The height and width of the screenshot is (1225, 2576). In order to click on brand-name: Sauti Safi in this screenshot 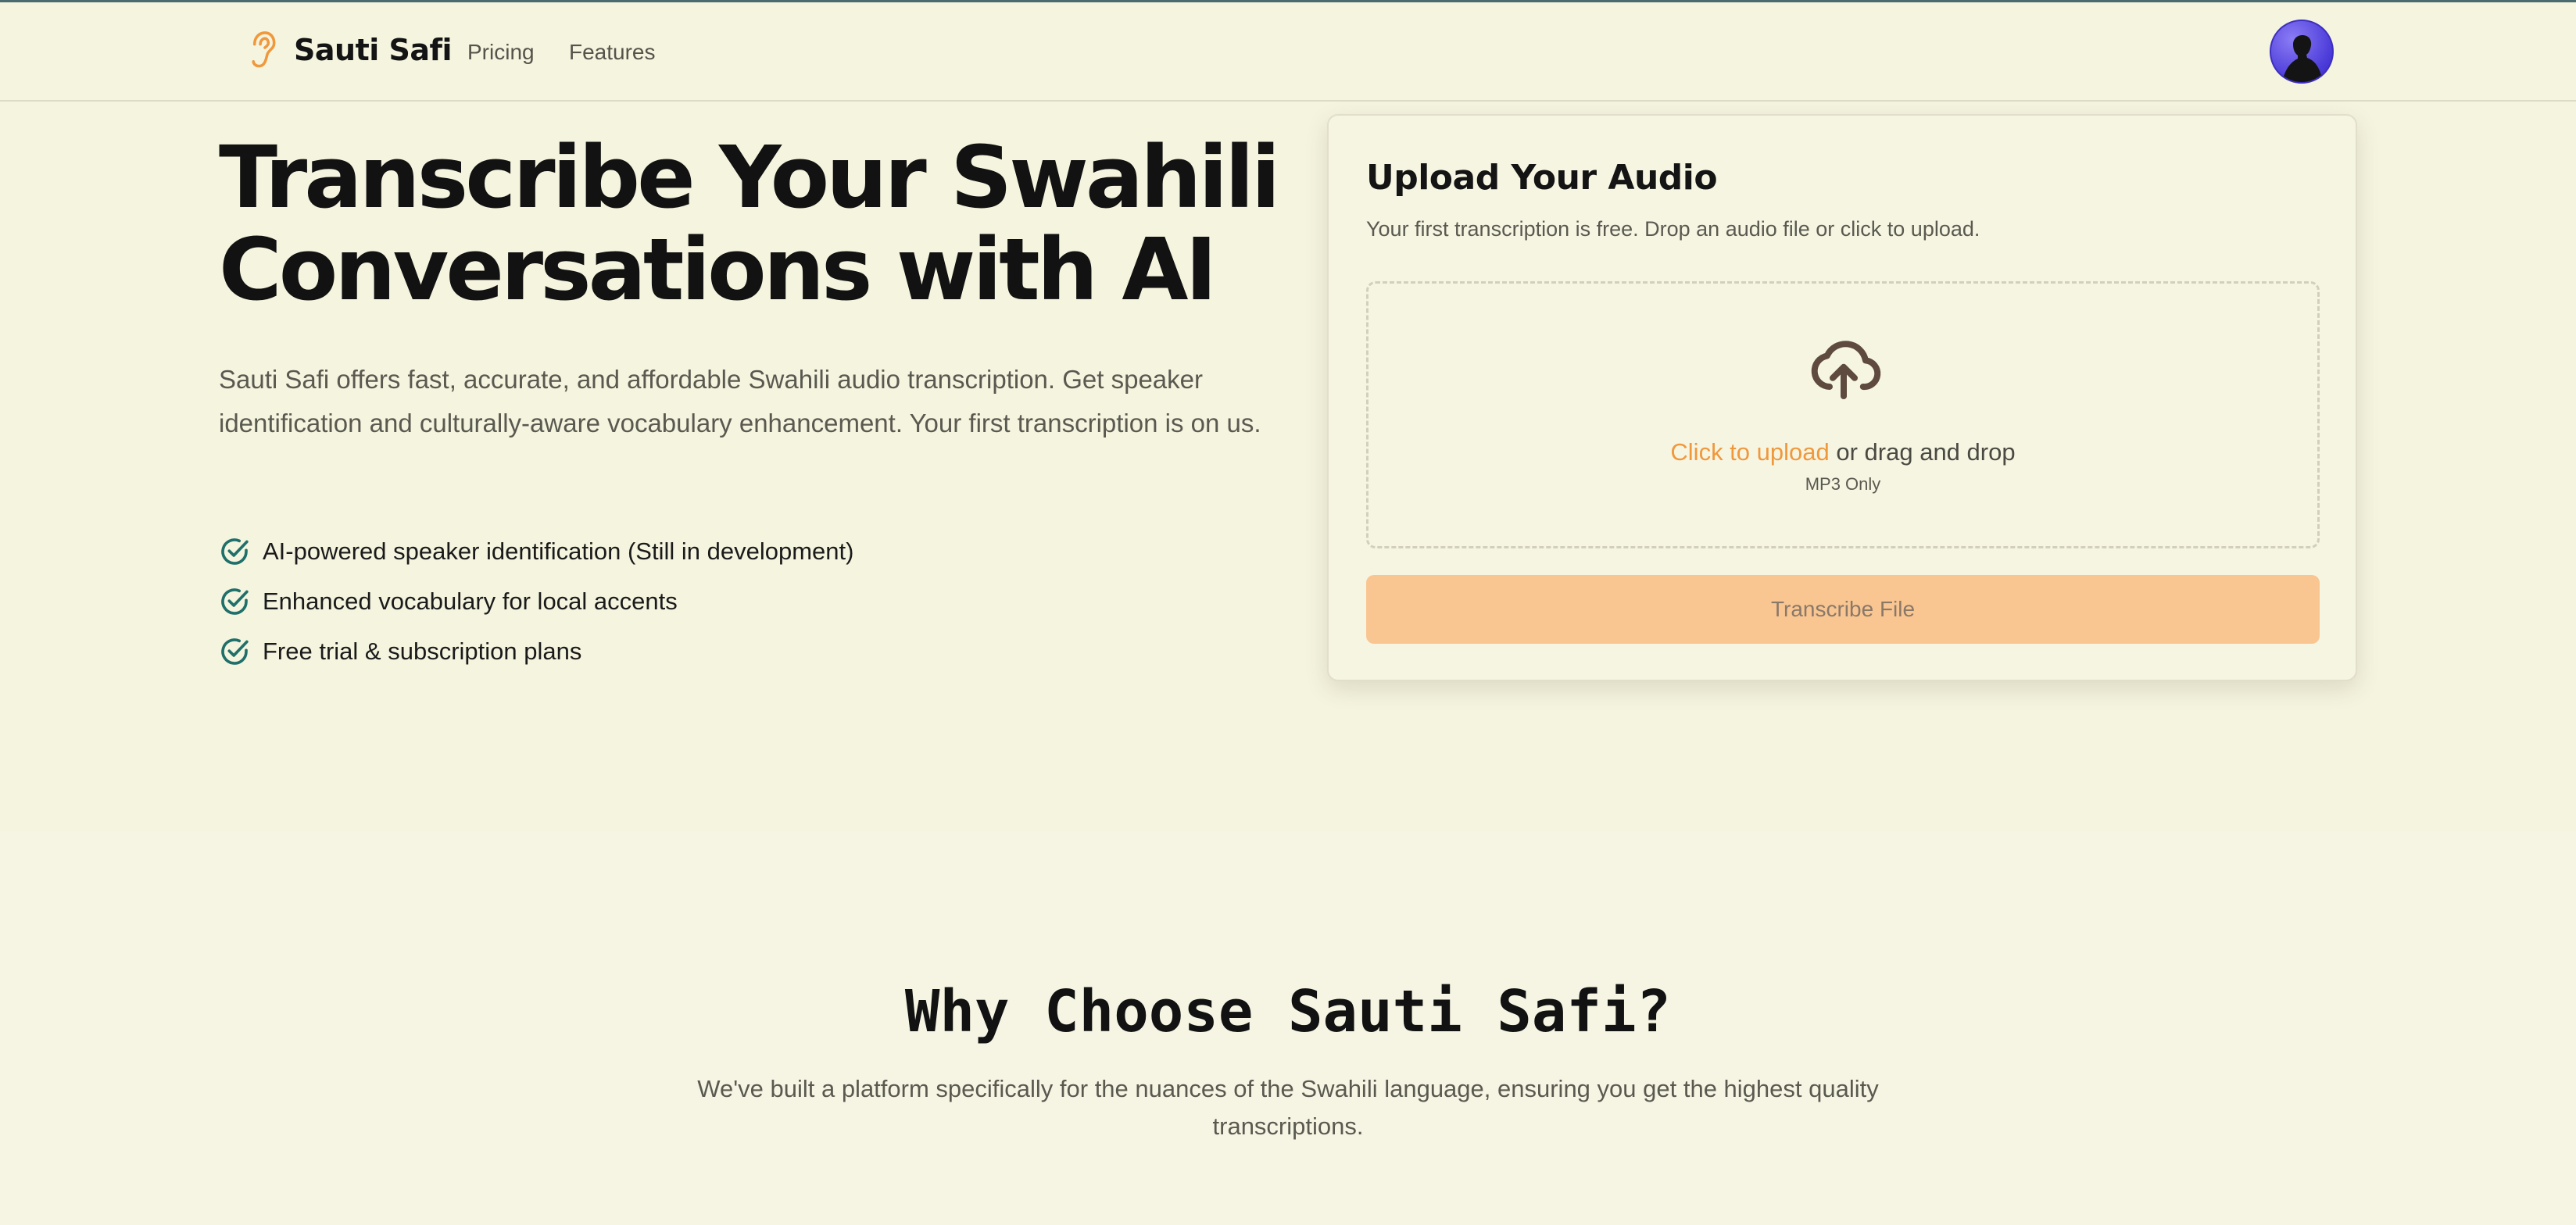, I will do `click(373, 50)`.